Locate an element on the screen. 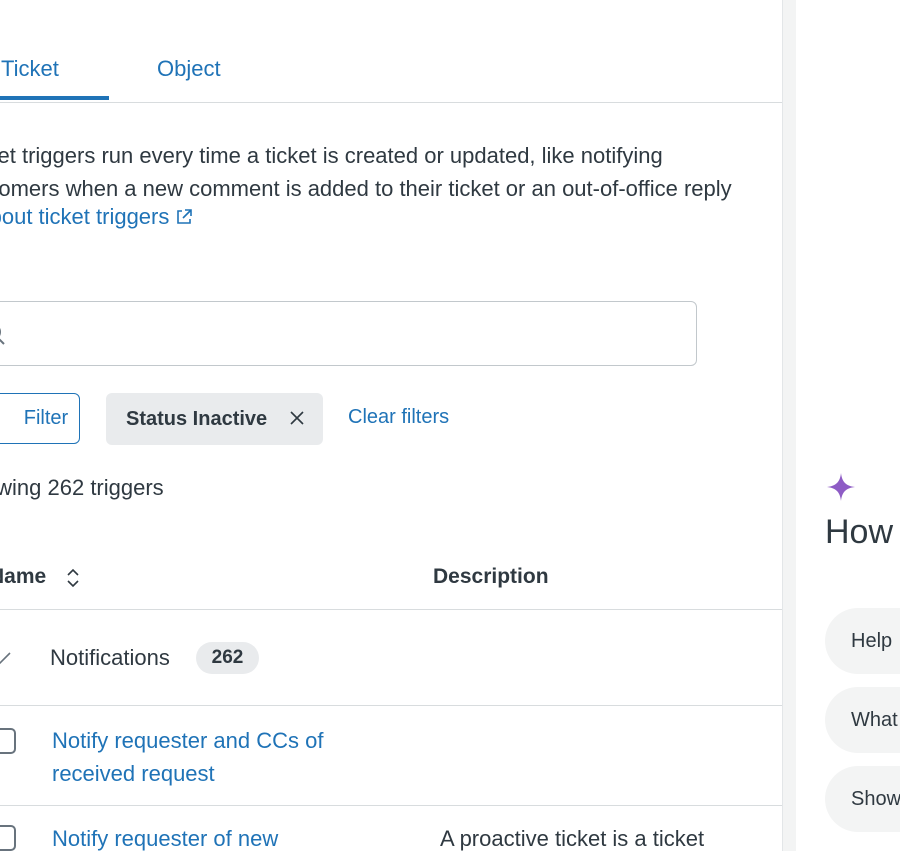 The width and height of the screenshot is (900, 851). column-header-name: Name is located at coordinates (23, 577).